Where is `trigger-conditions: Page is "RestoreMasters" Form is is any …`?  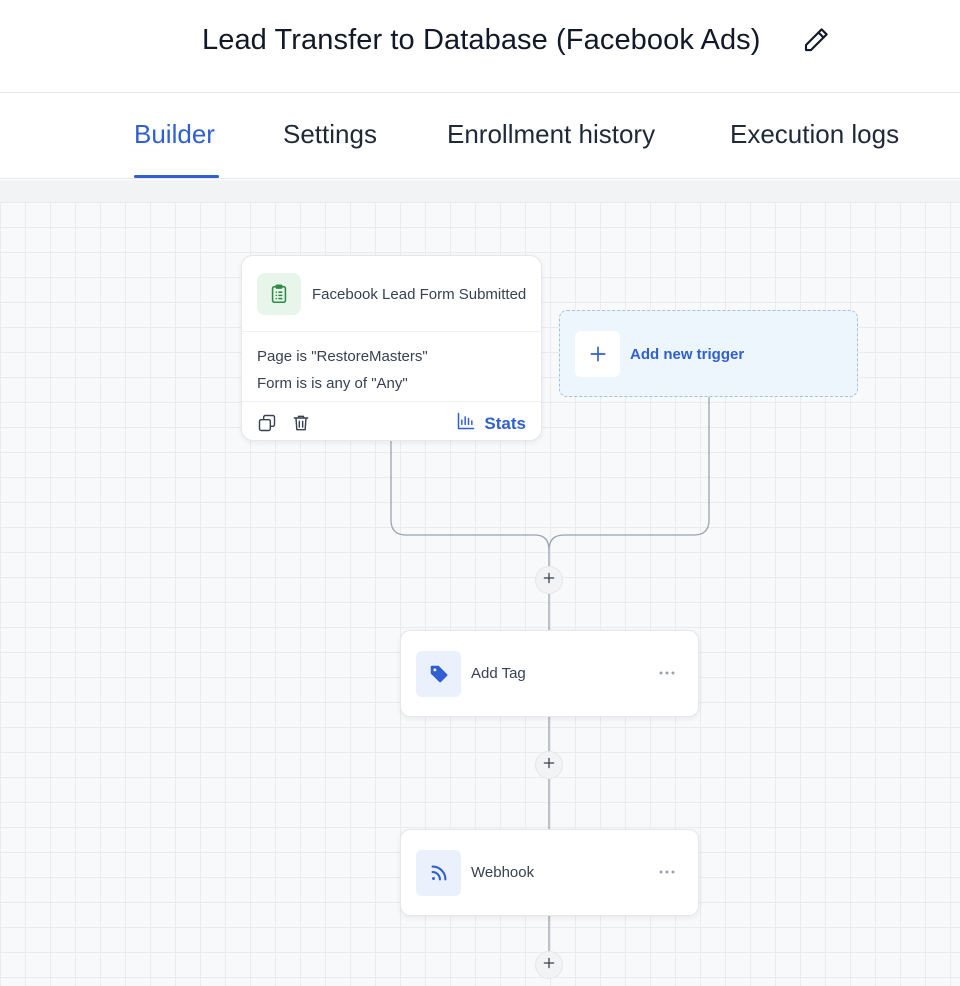
trigger-conditions: Page is "RestoreMasters" Form is is any … is located at coordinates (342, 370).